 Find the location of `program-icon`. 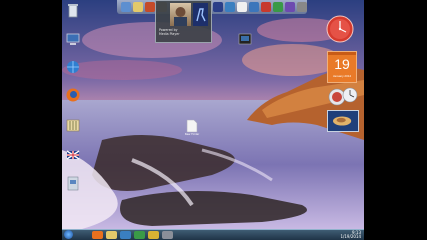

program-icon is located at coordinates (73, 183).